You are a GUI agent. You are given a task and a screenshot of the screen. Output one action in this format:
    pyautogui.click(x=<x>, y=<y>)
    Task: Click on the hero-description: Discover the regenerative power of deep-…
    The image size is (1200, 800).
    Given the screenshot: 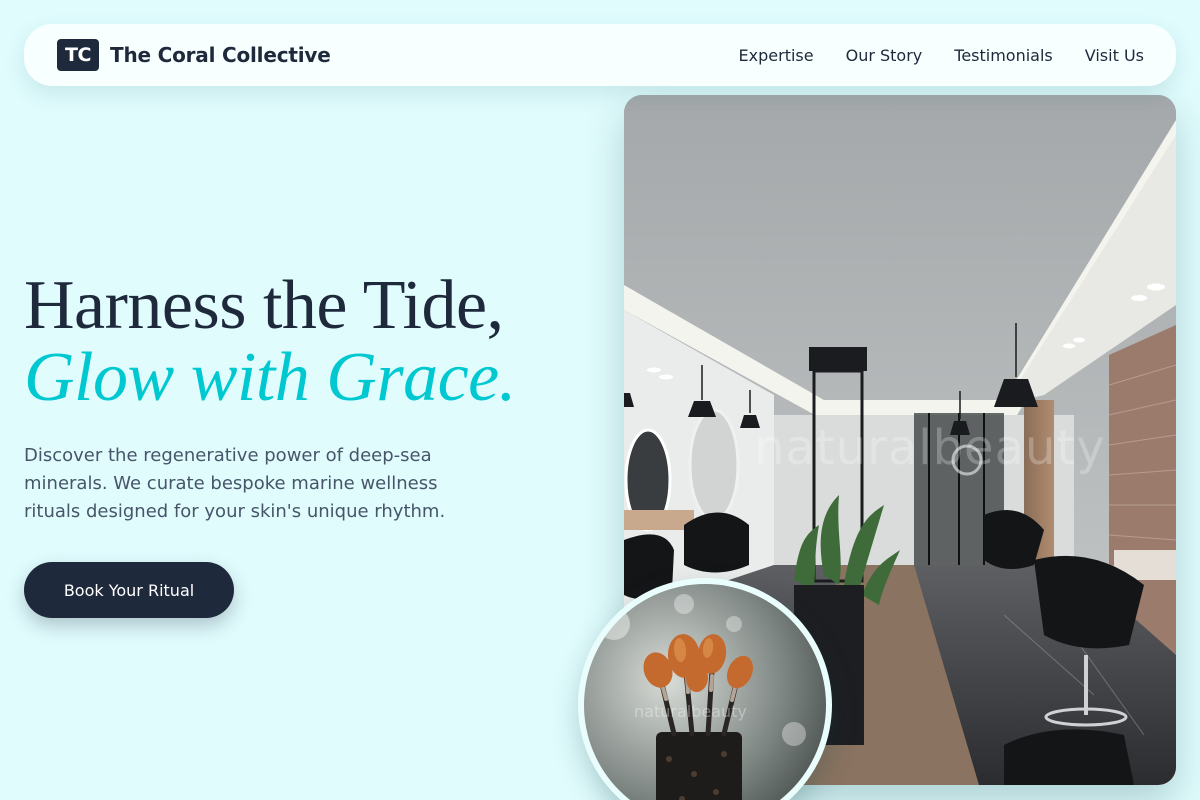 What is the action you would take?
    pyautogui.click(x=235, y=483)
    